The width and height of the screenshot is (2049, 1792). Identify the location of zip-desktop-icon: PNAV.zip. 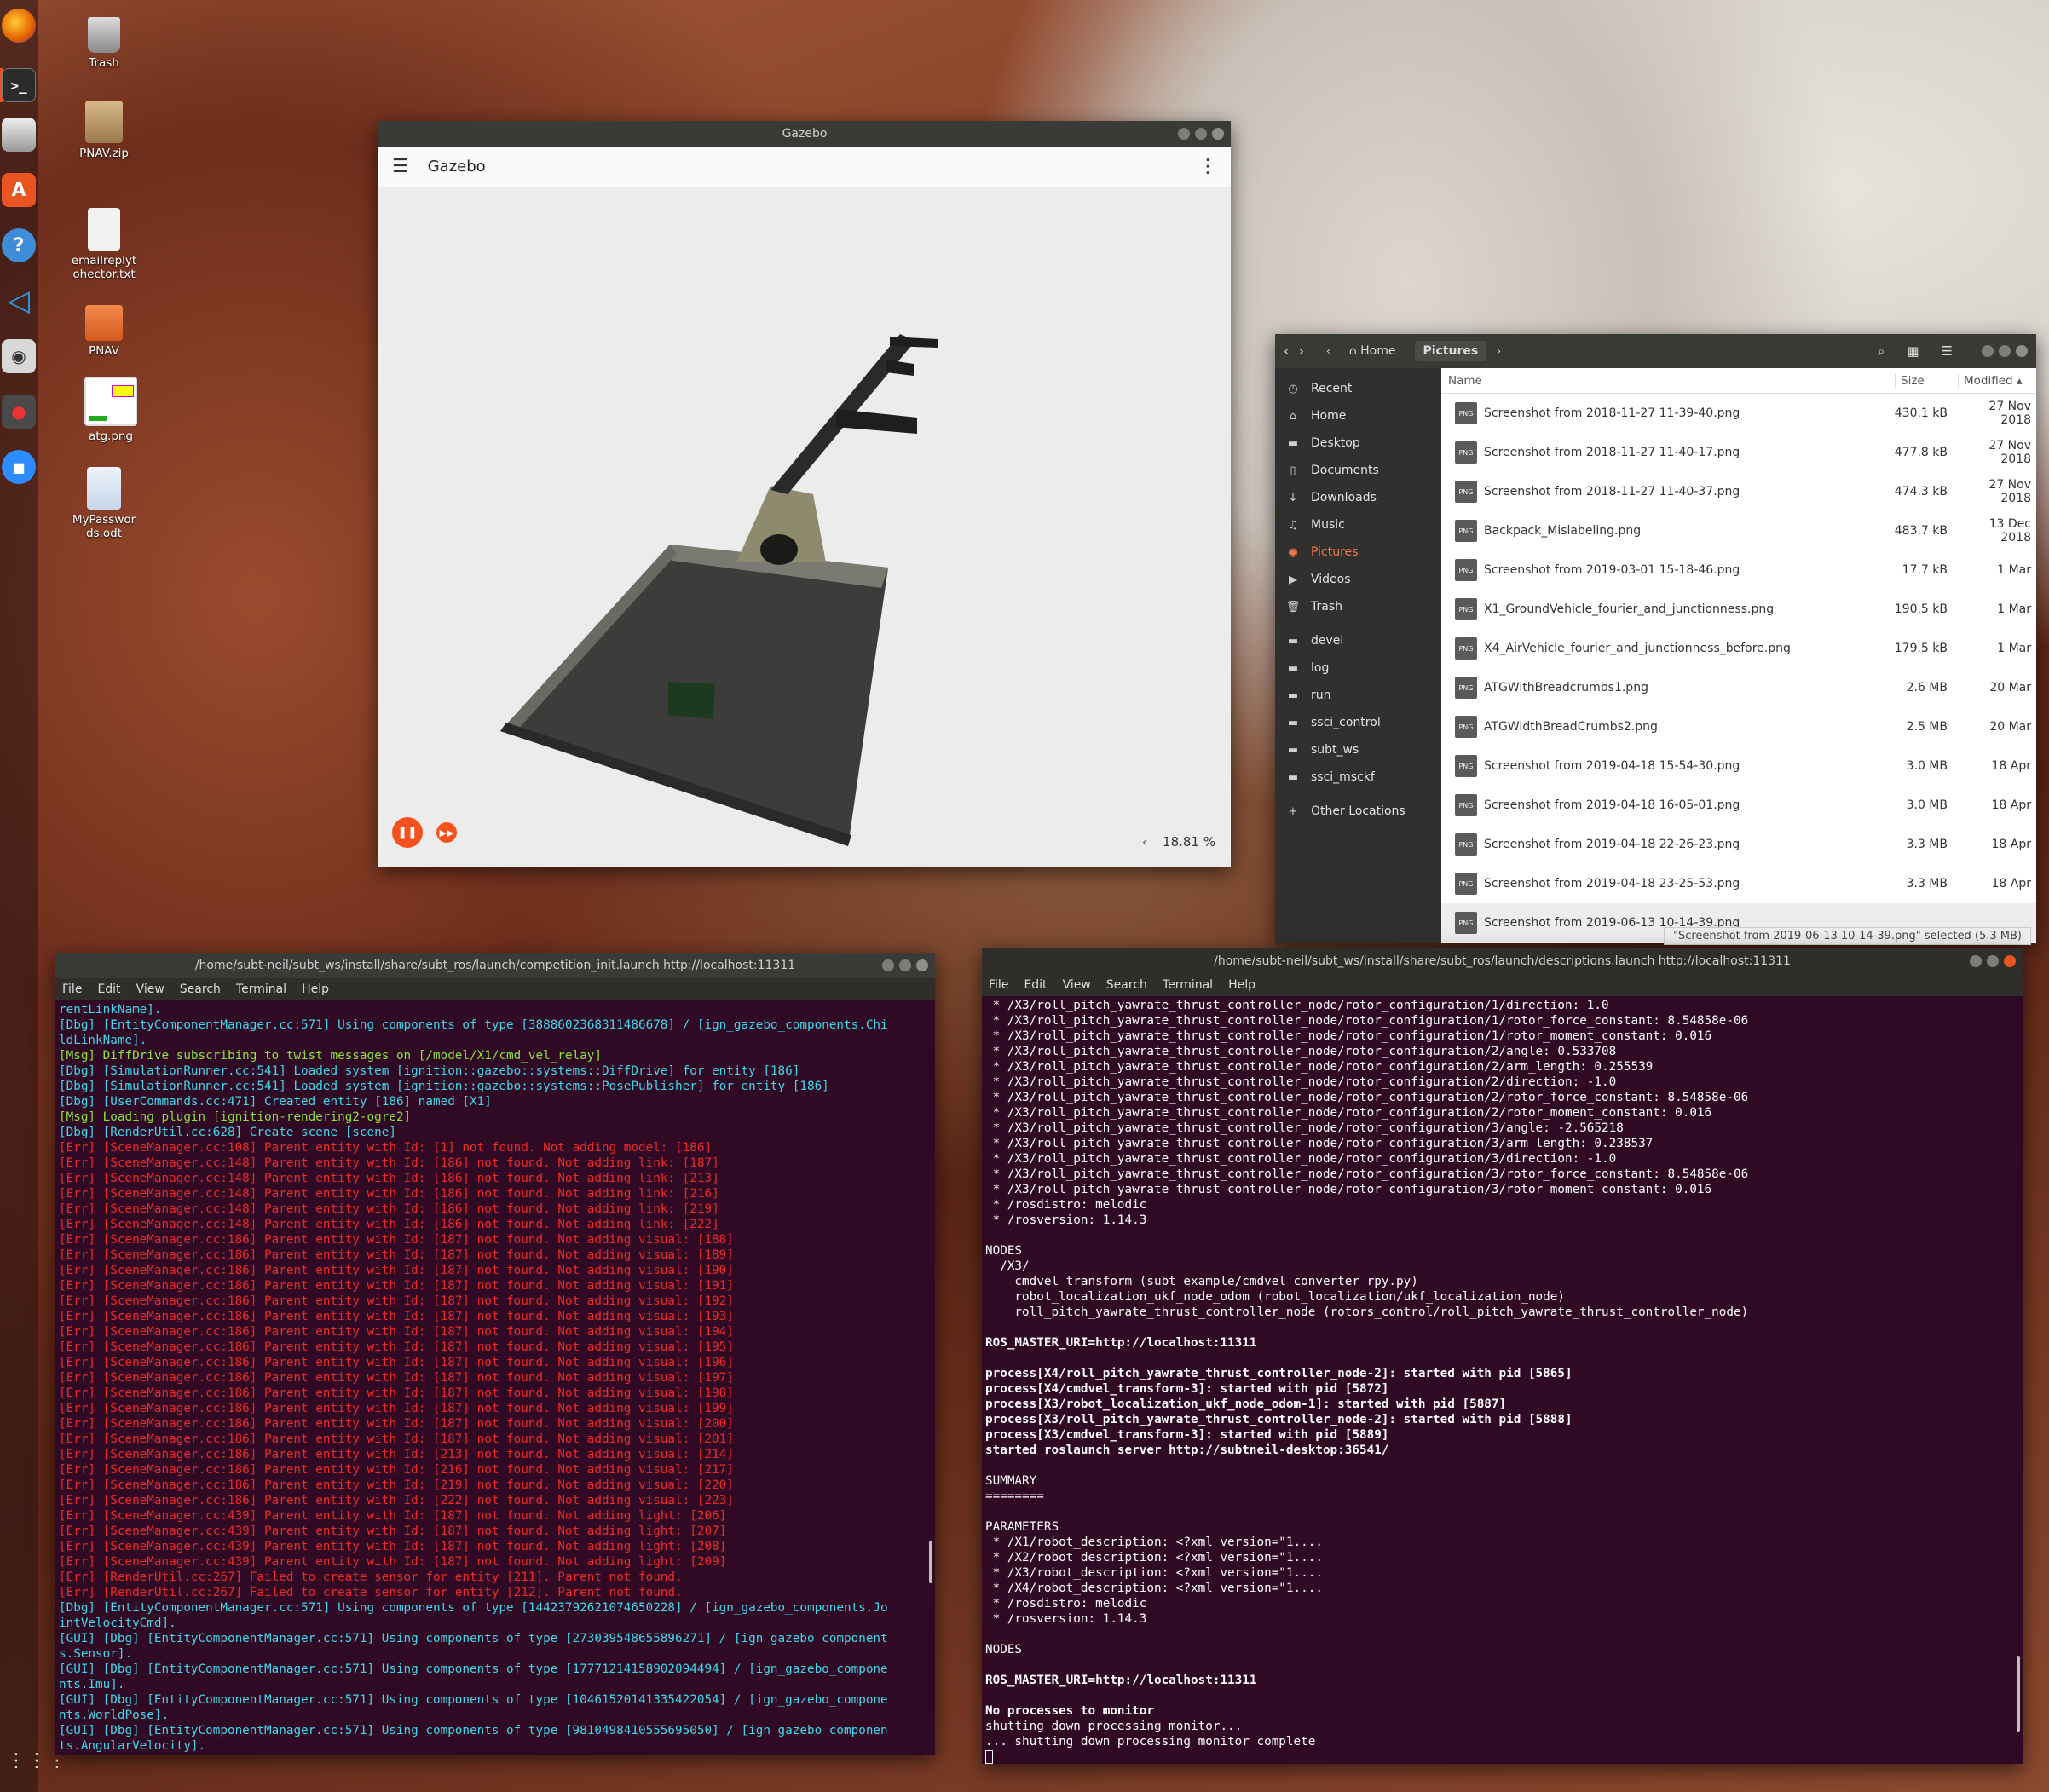
(104, 130).